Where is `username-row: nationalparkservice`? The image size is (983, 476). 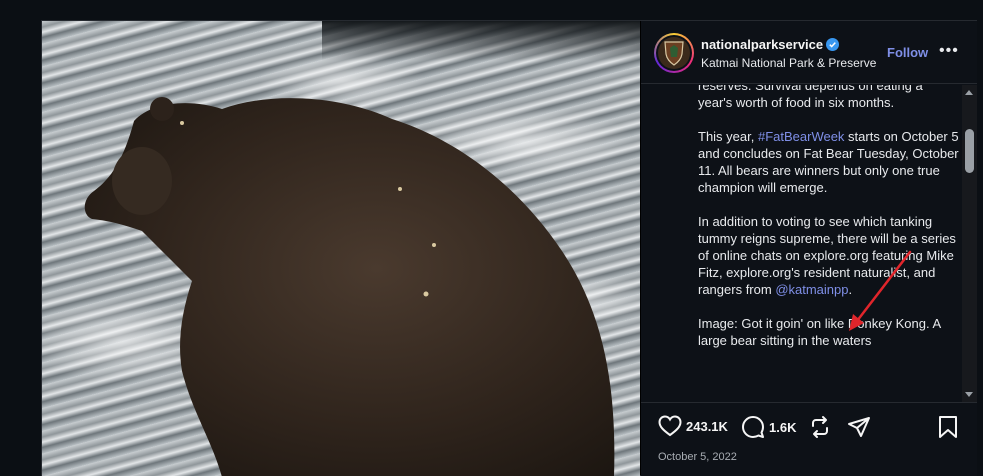 username-row: nationalparkservice is located at coordinates (770, 45).